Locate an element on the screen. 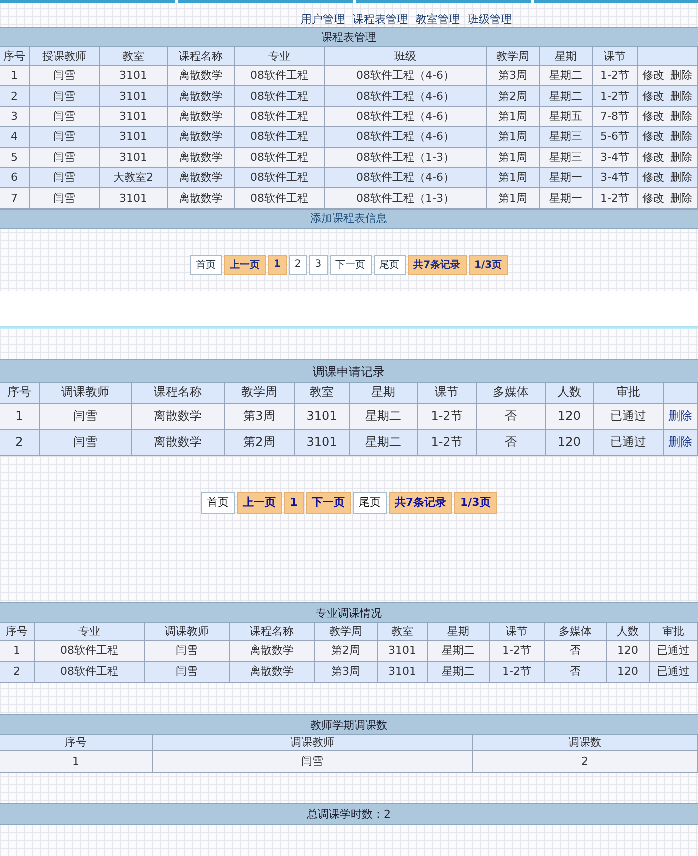 The image size is (698, 856). column-header: 教学周 is located at coordinates (260, 392).